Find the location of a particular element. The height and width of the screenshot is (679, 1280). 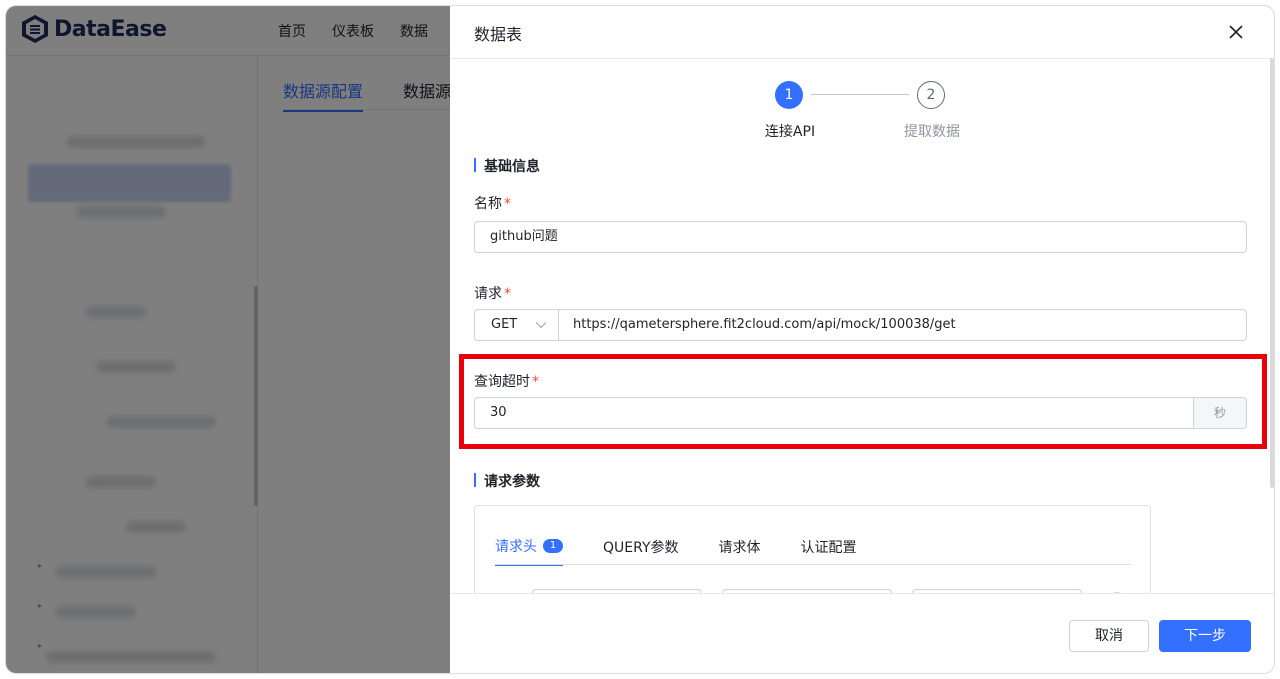

step-connector is located at coordinates (860, 94).